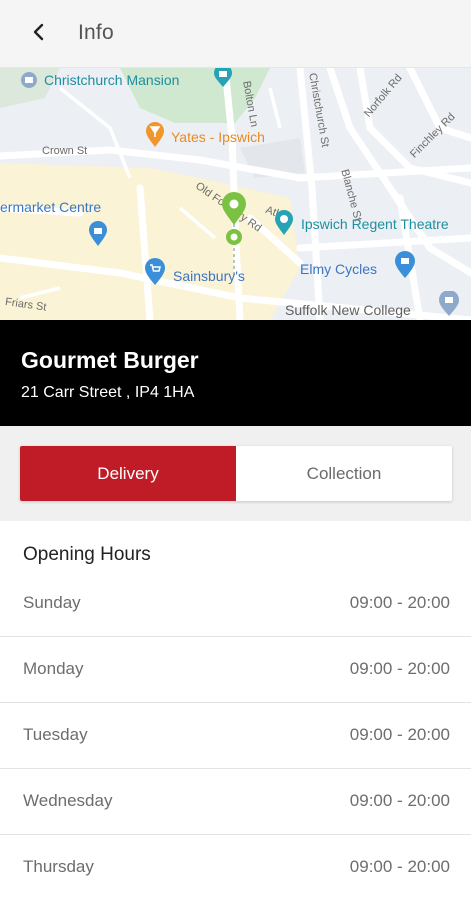 The image size is (471, 900). What do you see at coordinates (58, 866) in the screenshot?
I see `day-label: Thursday` at bounding box center [58, 866].